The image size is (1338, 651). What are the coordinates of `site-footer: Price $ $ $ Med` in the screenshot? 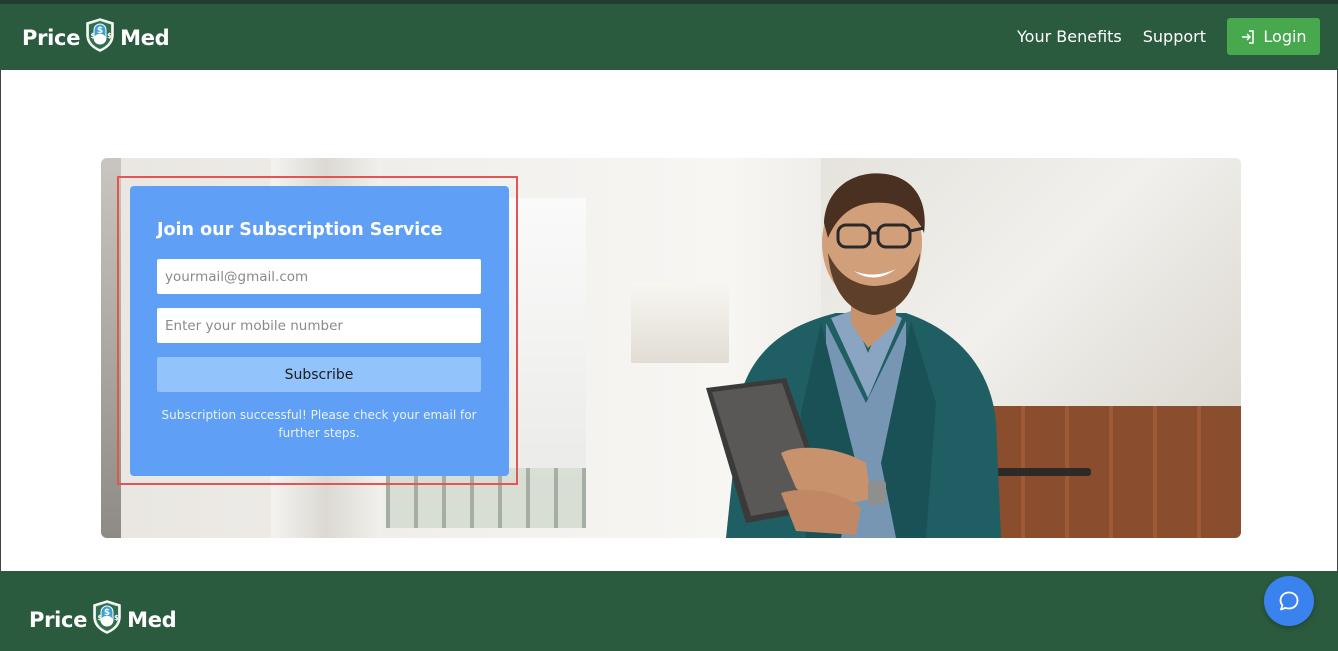 It's located at (669, 611).